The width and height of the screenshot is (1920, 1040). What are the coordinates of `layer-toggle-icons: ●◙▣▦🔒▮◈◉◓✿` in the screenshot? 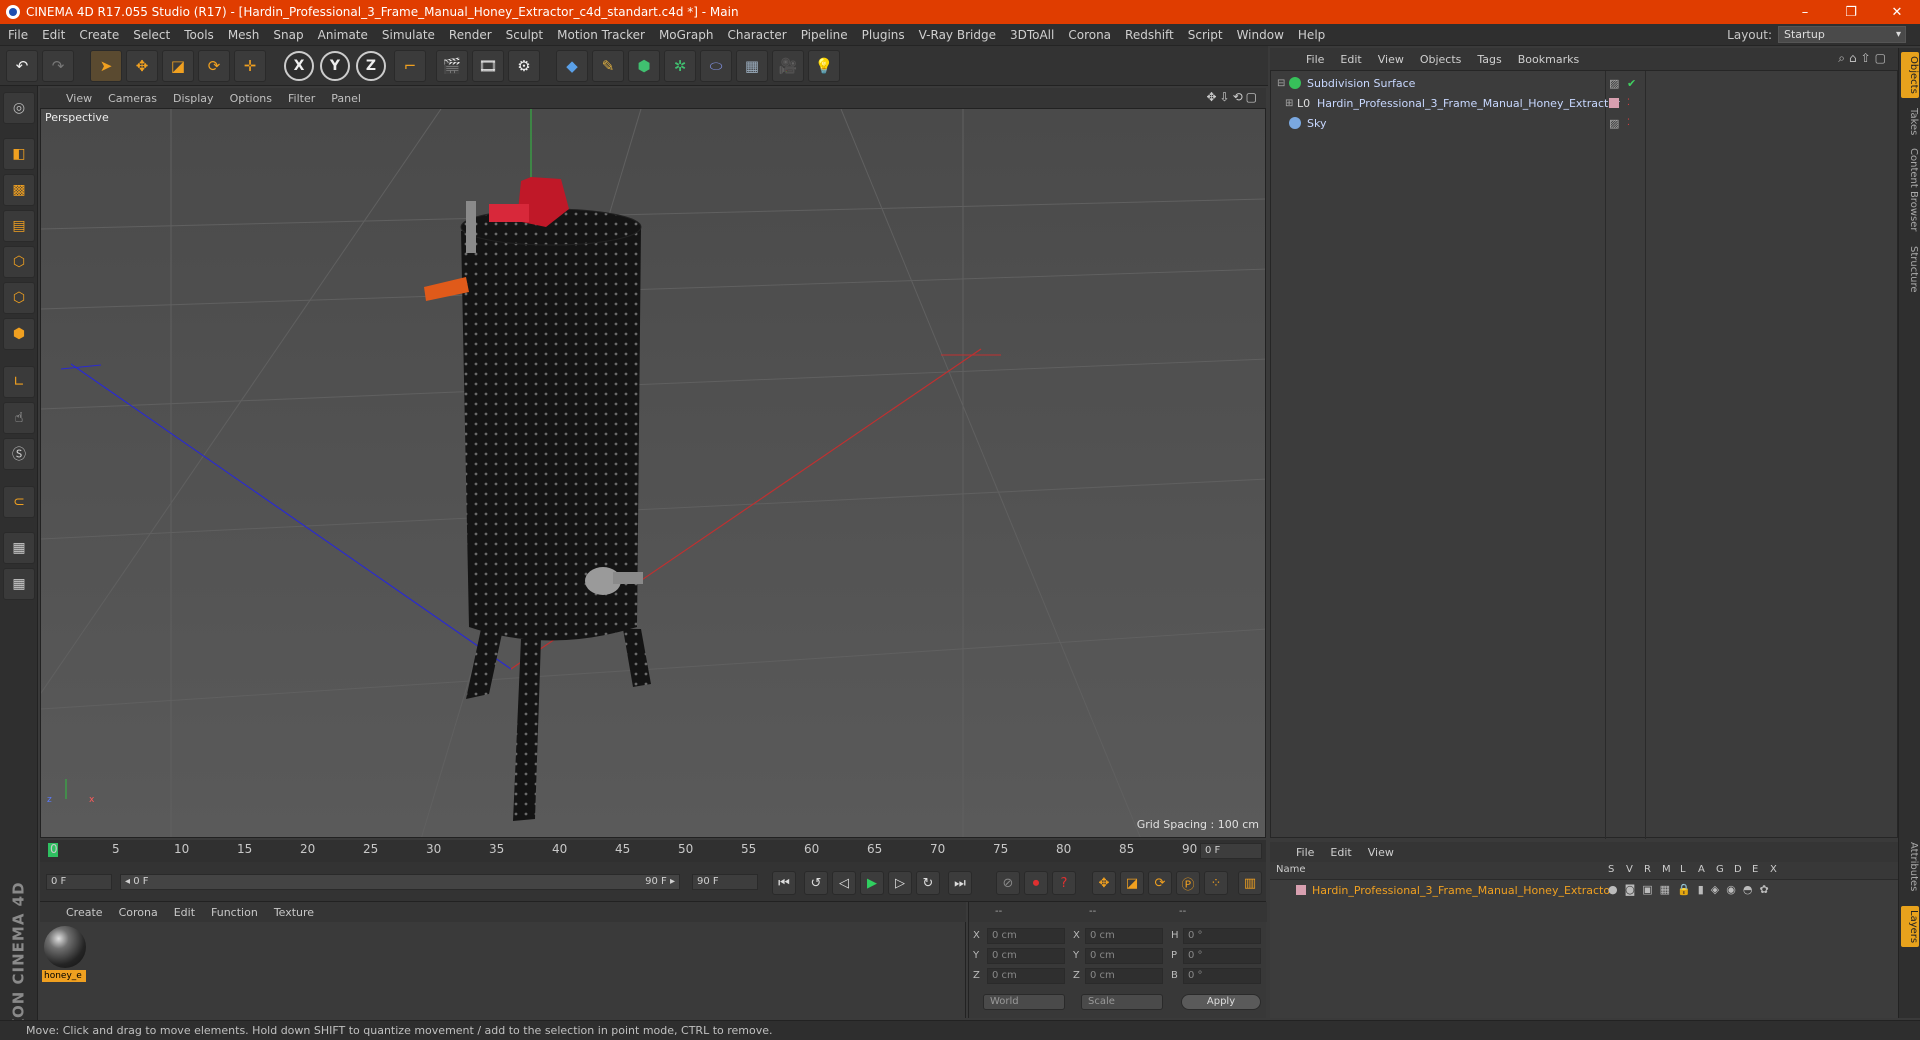 It's located at (1692, 889).